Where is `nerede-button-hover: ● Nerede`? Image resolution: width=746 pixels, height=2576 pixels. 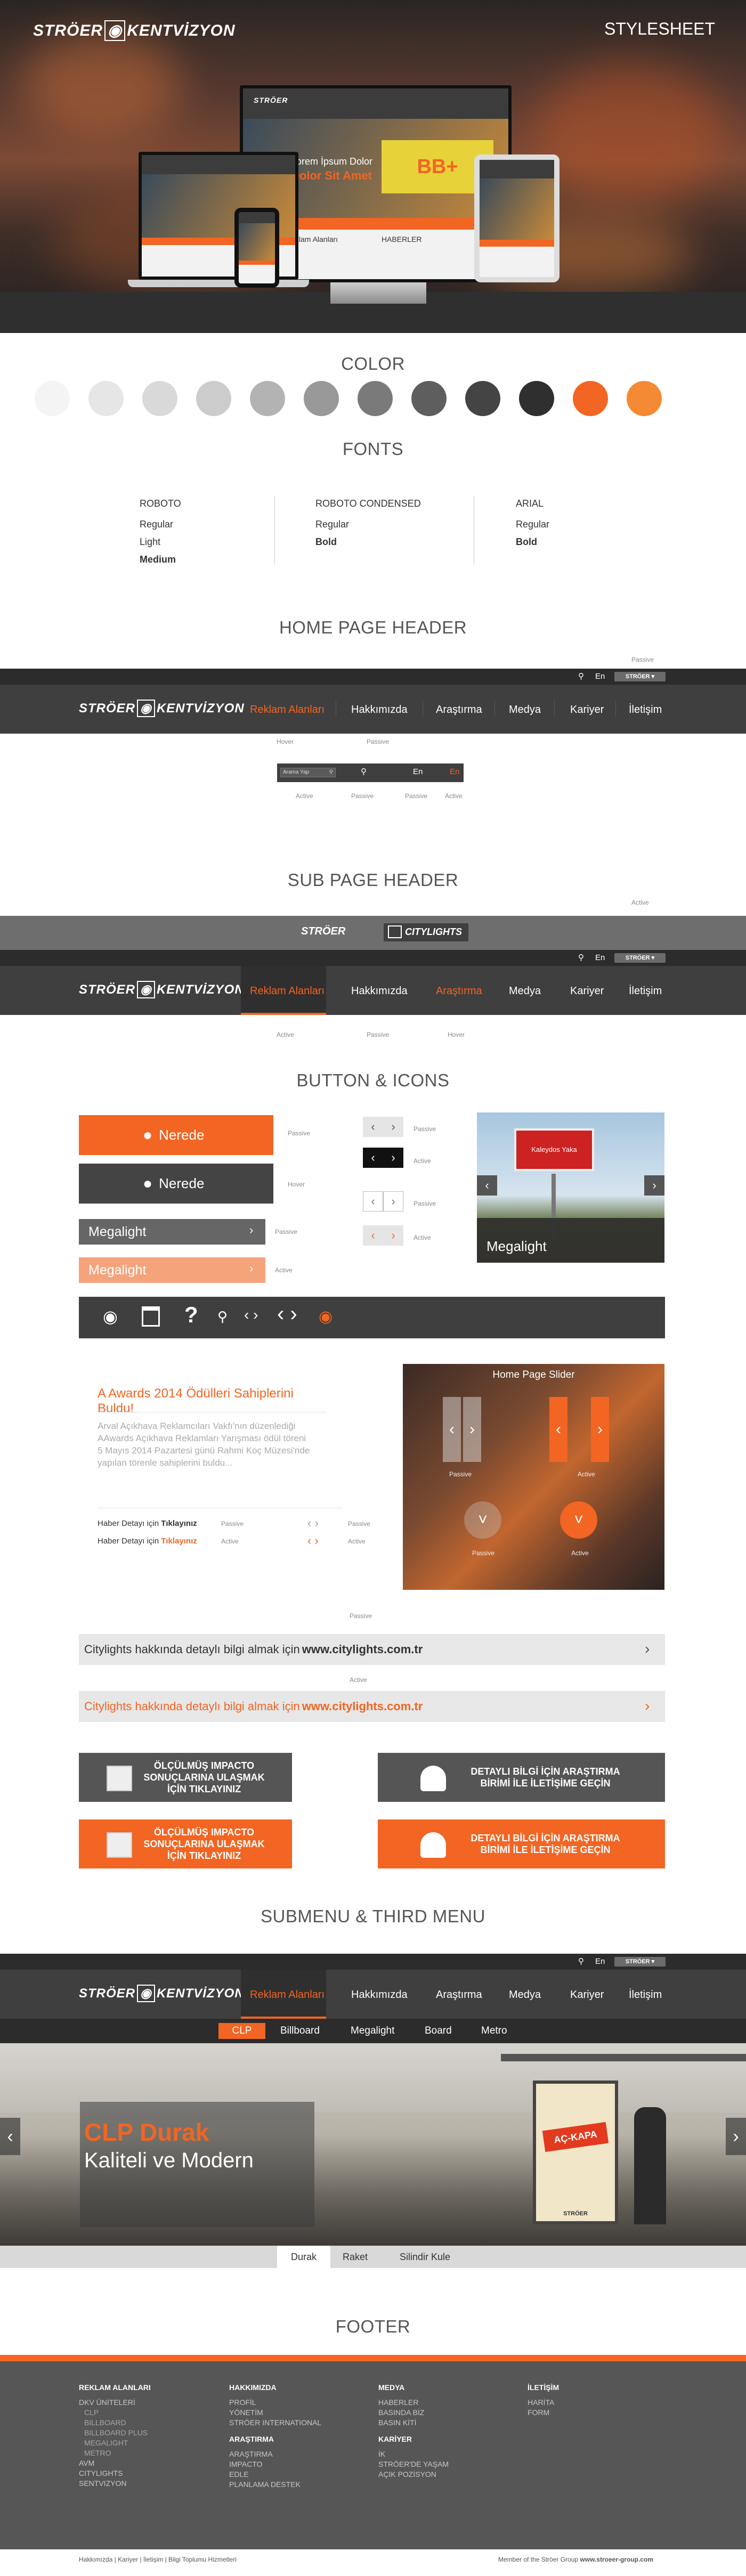
nerede-button-hover: ● Nerede is located at coordinates (176, 1184).